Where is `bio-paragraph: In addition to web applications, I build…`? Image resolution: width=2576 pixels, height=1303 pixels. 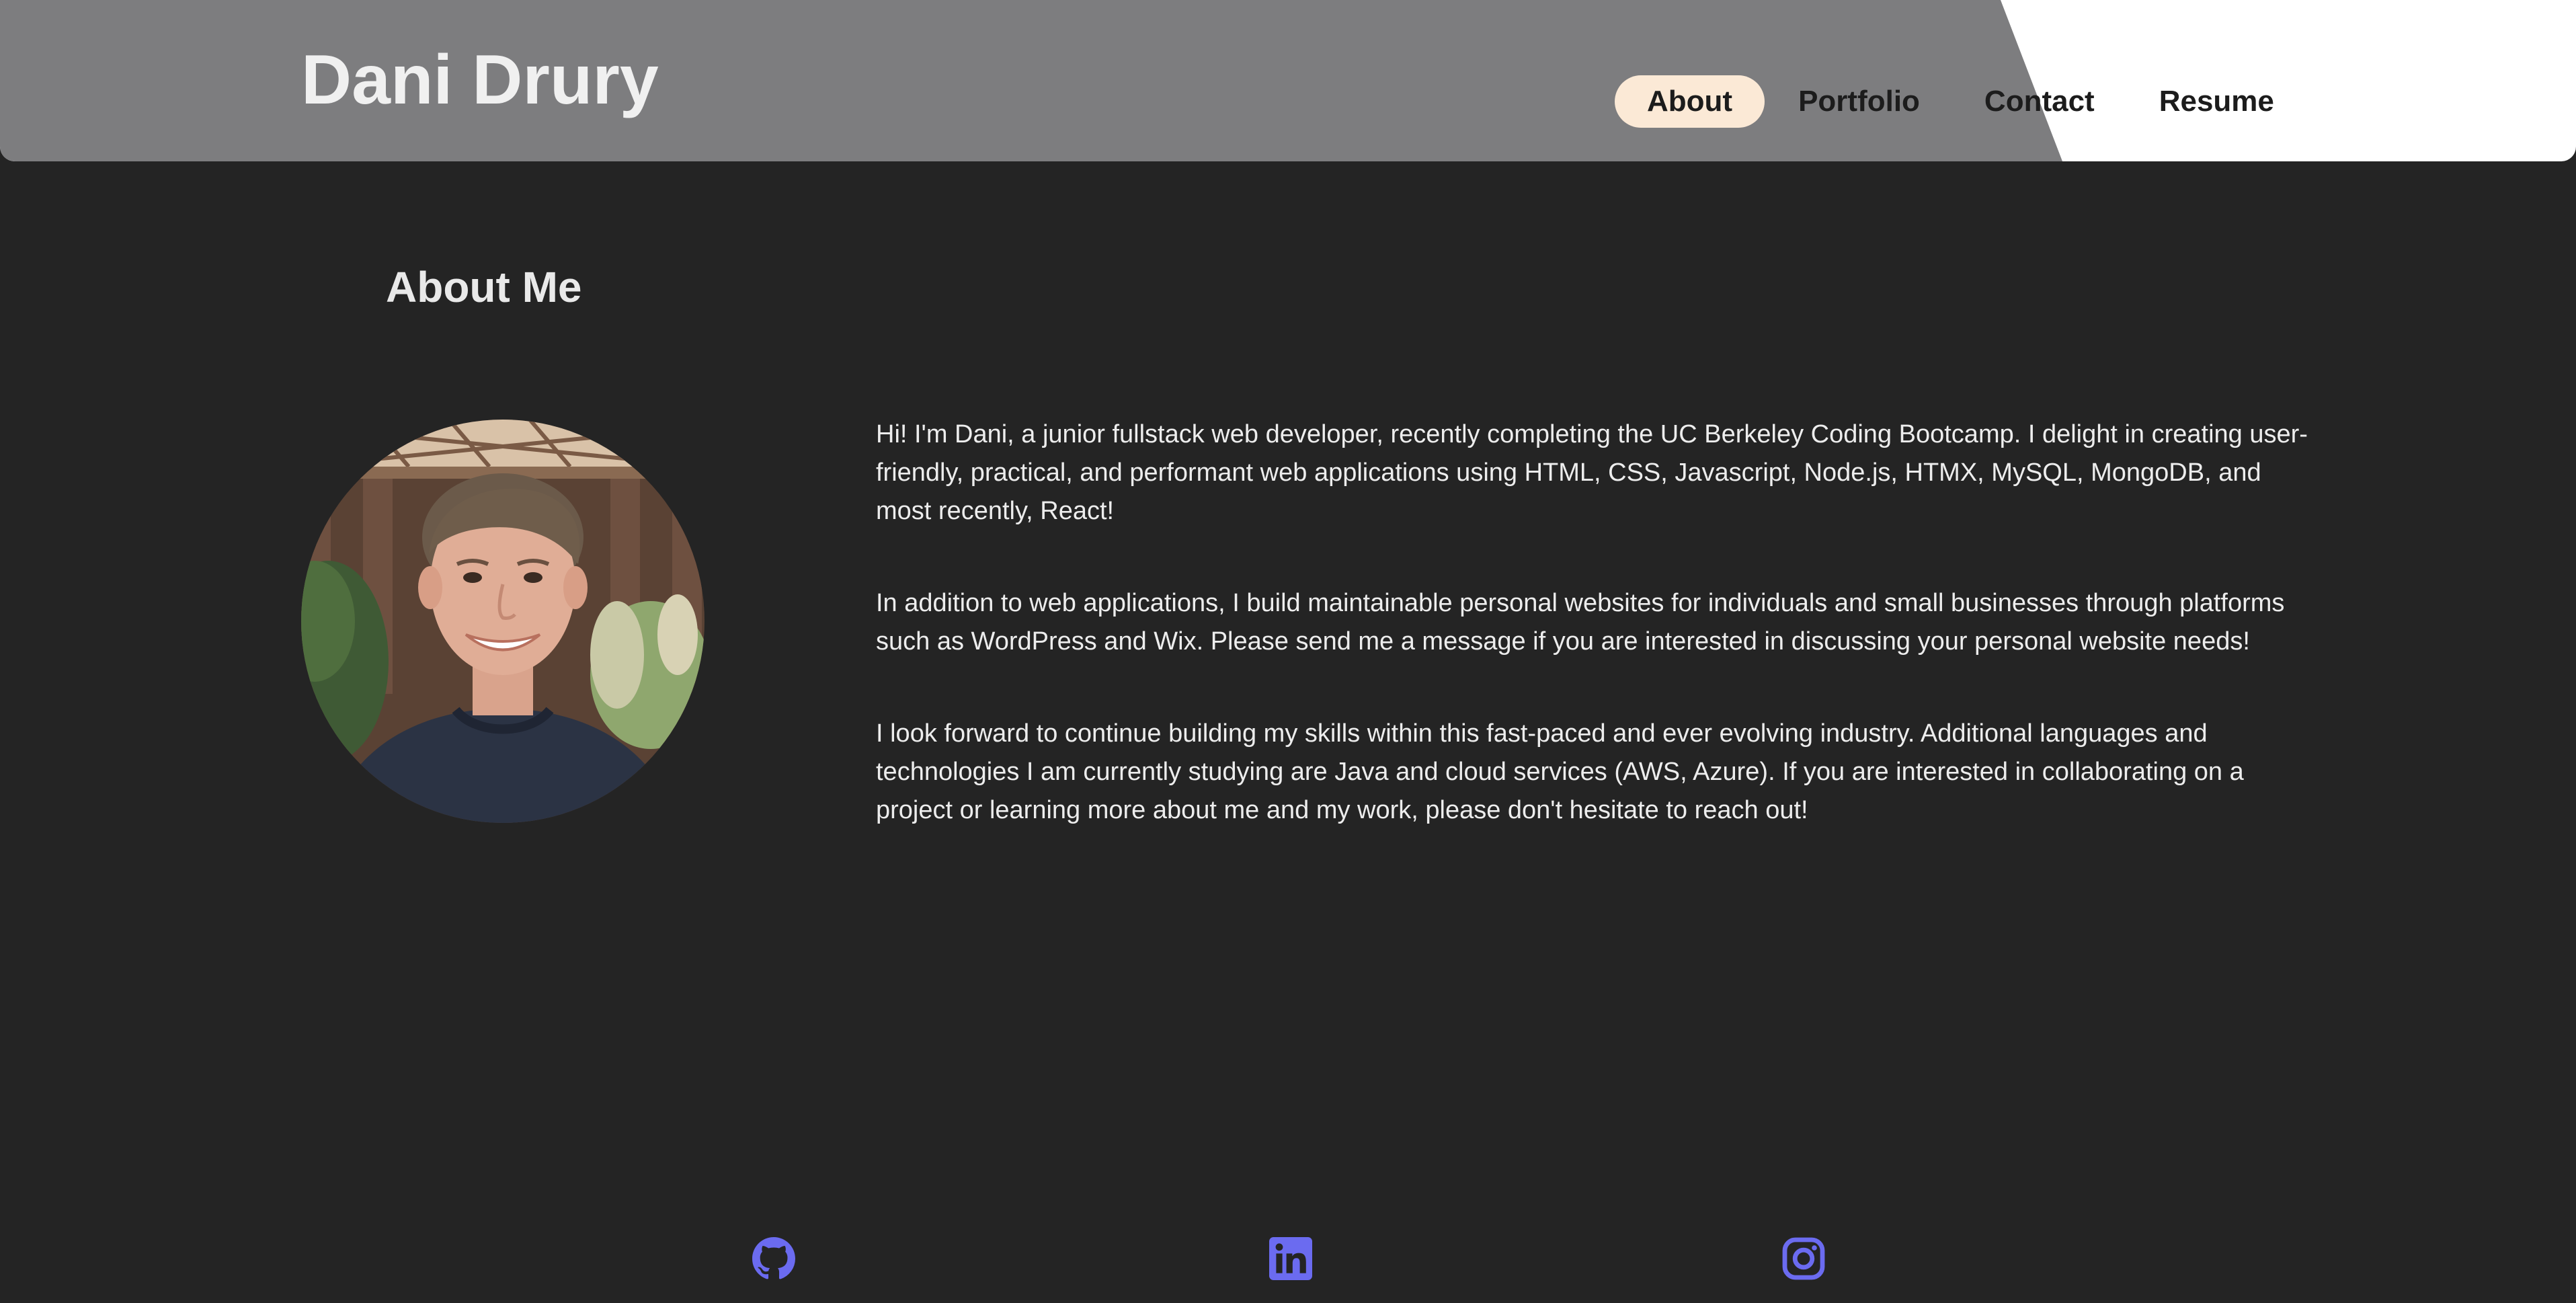
bio-paragraph: In addition to web applications, I build… is located at coordinates (1580, 622).